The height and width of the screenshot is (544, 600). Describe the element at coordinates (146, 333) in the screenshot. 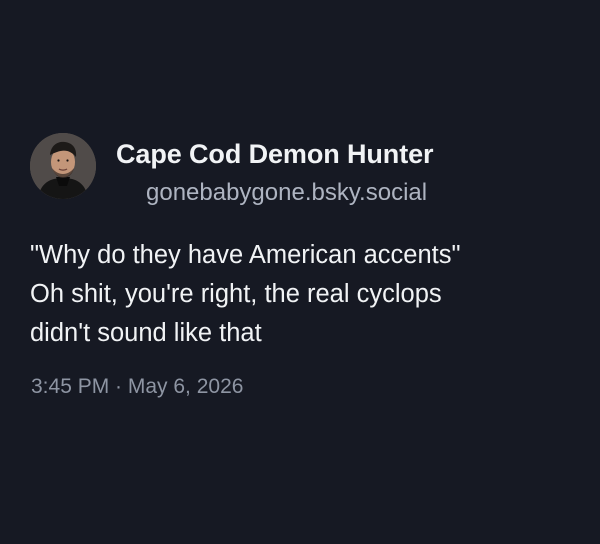

I see `post-text-line: didn't sound like that` at that location.